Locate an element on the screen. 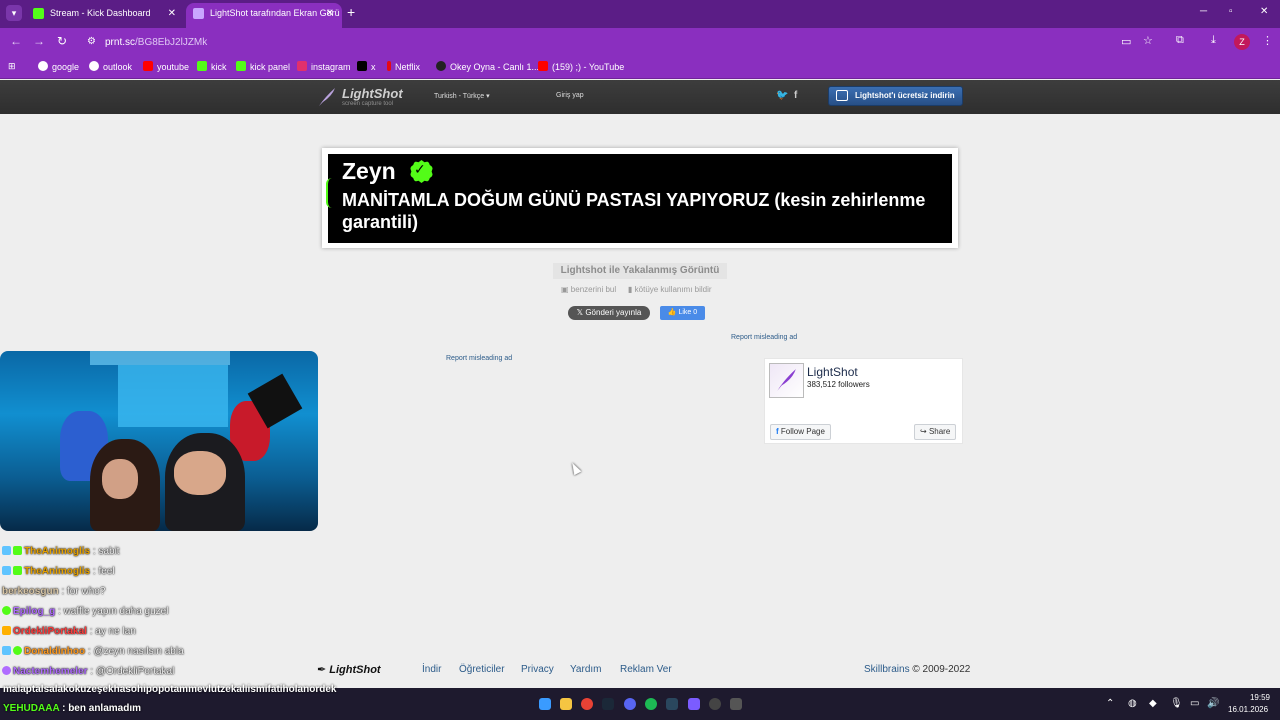 This screenshot has width=1280, height=720. bookmark-kick: kick is located at coordinates (212, 66).